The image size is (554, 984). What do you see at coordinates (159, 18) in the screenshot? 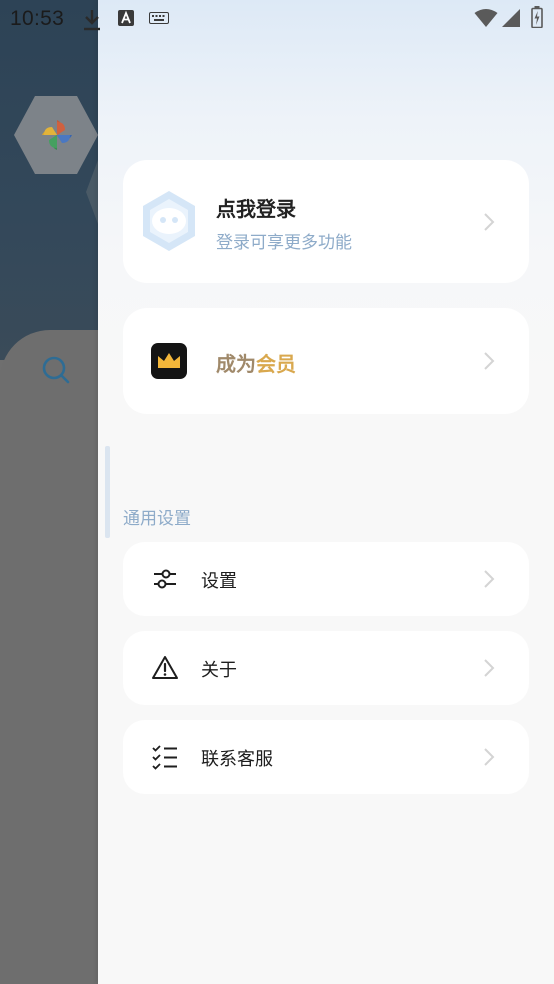
I see `keyboard-icon` at bounding box center [159, 18].